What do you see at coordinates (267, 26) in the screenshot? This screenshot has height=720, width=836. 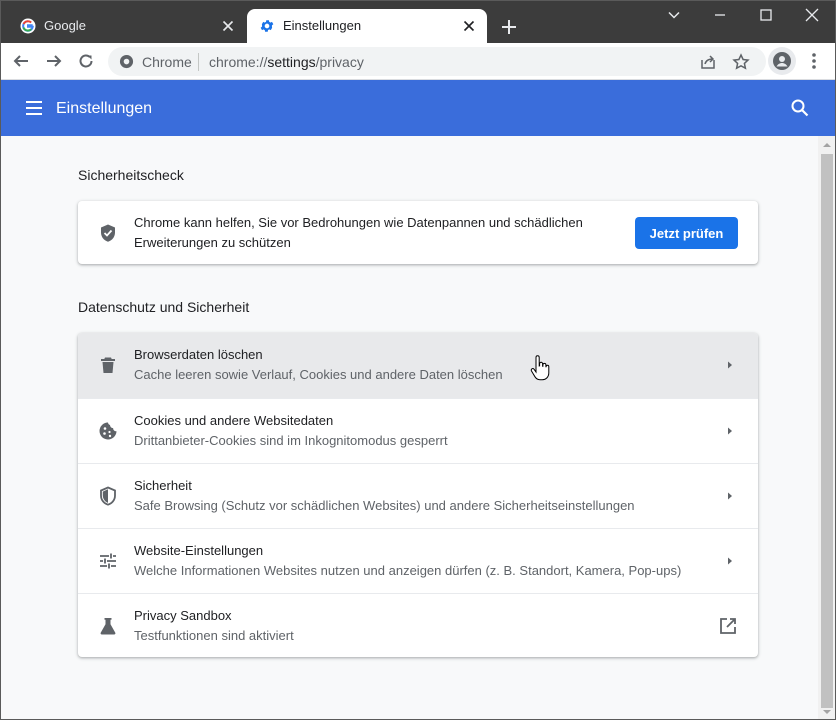 I see `settings-gear-icon` at bounding box center [267, 26].